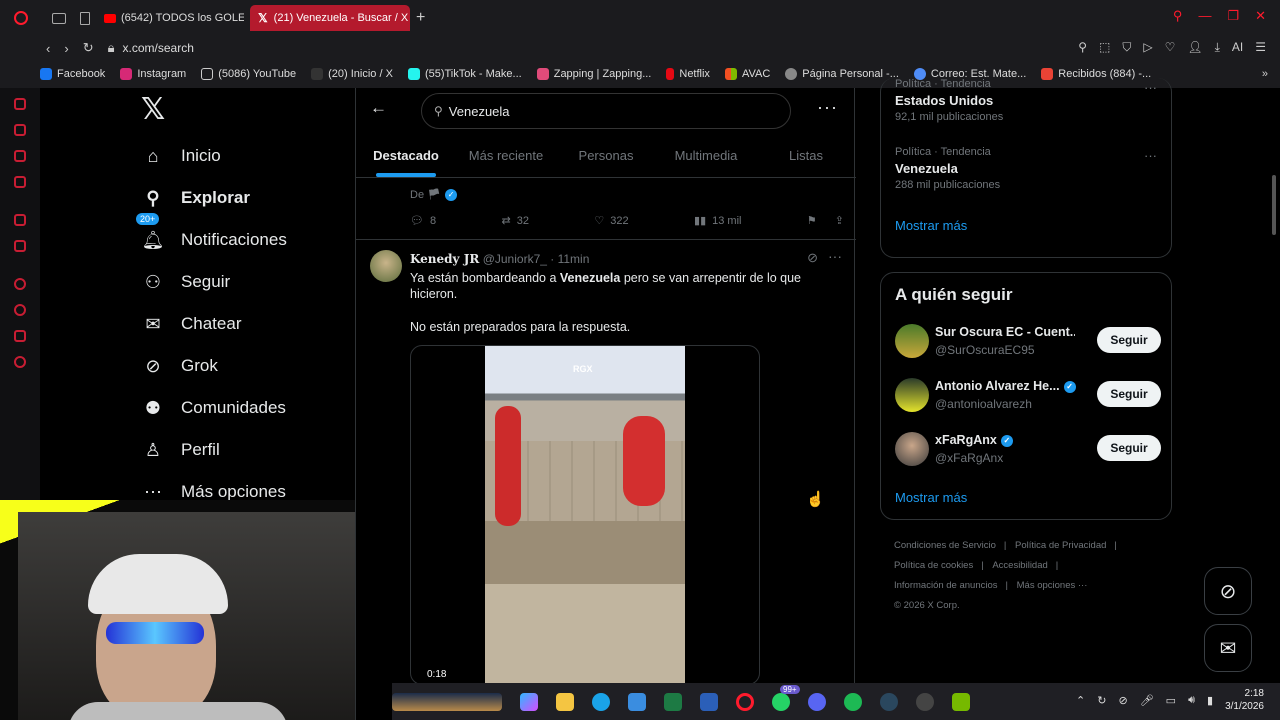 The width and height of the screenshot is (1280, 720). What do you see at coordinates (85, 18) in the screenshot?
I see `tab-page-icon` at bounding box center [85, 18].